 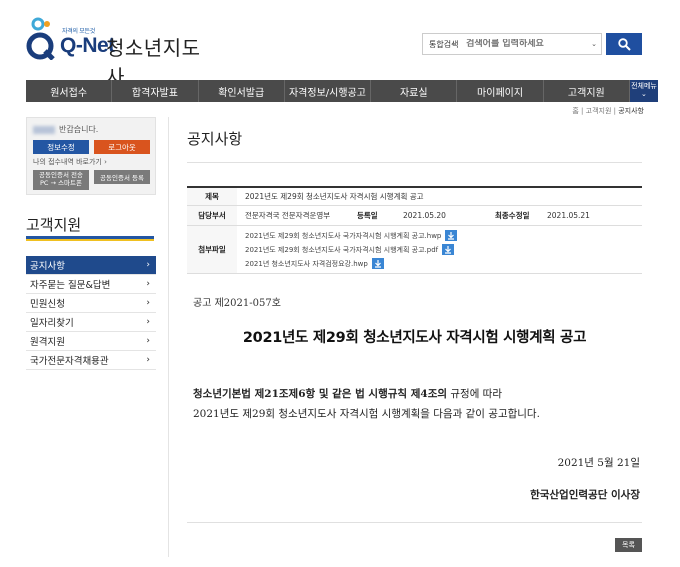 I want to click on attachment-item: 2021년도 제29회 청소년지도사 국가자격시험 시행계획 공고.pdf, so click(x=351, y=249).